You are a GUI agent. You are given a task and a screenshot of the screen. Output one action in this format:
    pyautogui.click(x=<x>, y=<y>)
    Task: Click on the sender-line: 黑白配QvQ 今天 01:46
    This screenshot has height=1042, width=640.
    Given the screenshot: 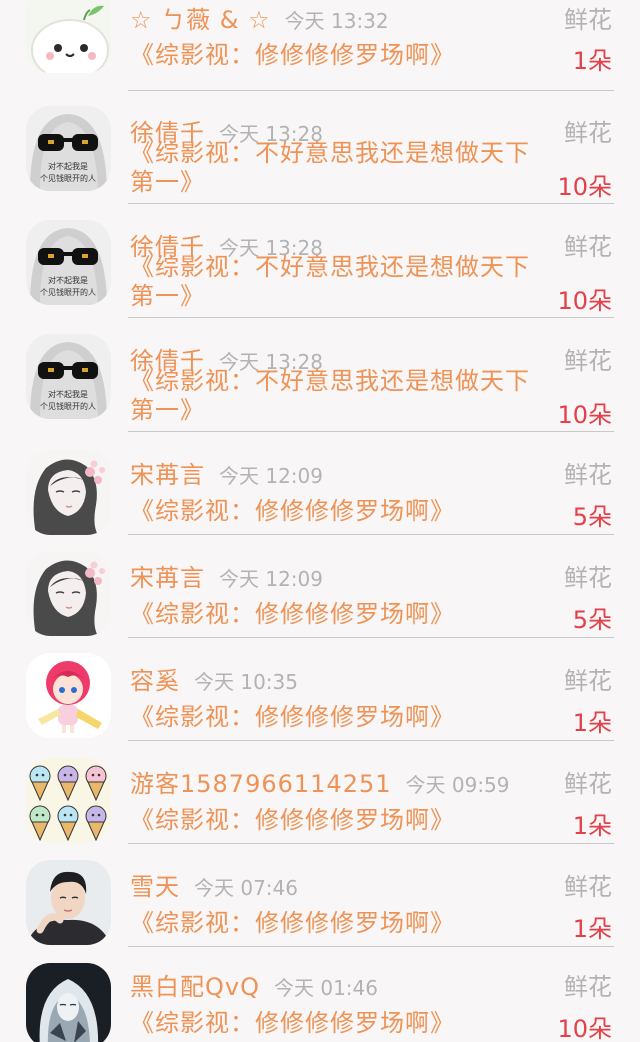 What is the action you would take?
    pyautogui.click(x=254, y=984)
    